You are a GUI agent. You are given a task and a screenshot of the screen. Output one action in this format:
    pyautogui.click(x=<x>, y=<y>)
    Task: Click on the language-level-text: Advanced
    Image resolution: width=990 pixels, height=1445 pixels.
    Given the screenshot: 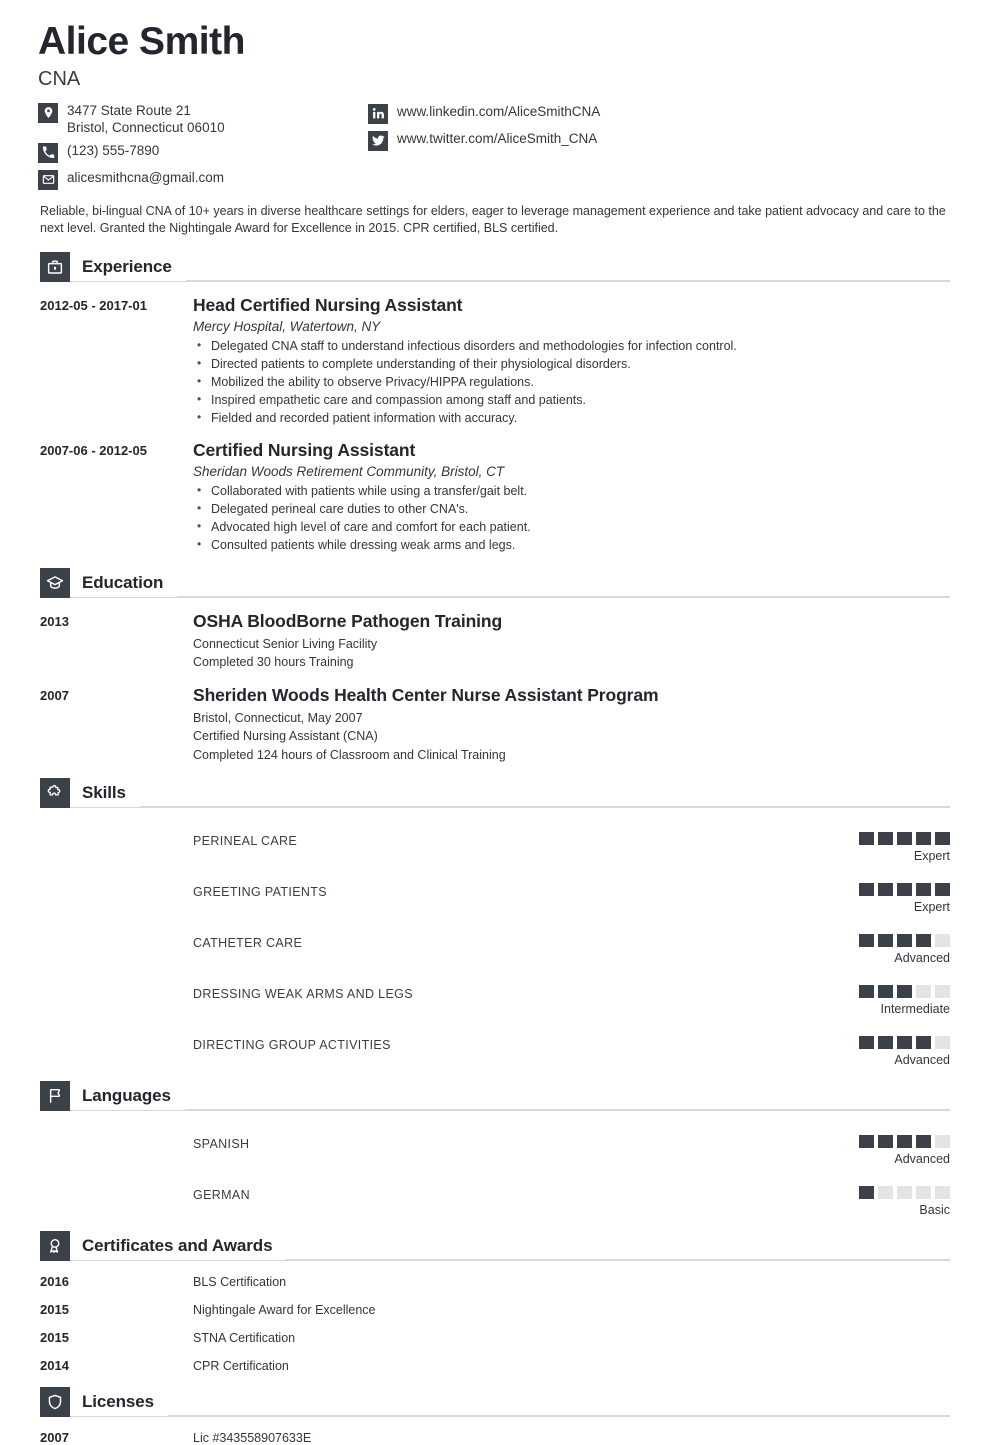 What is the action you would take?
    pyautogui.click(x=922, y=1159)
    